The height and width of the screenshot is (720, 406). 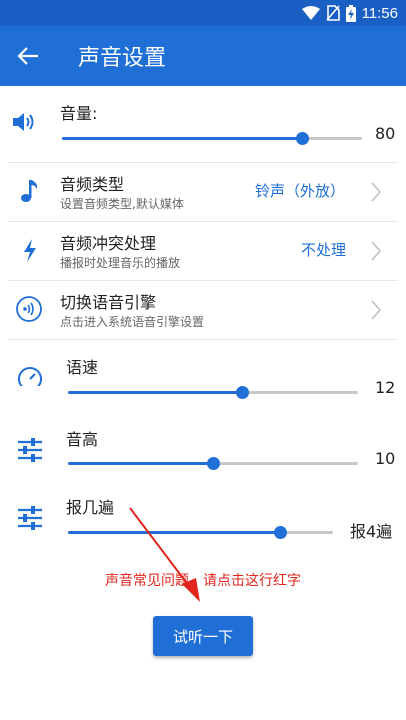 I want to click on lightning-icon, so click(x=30, y=250).